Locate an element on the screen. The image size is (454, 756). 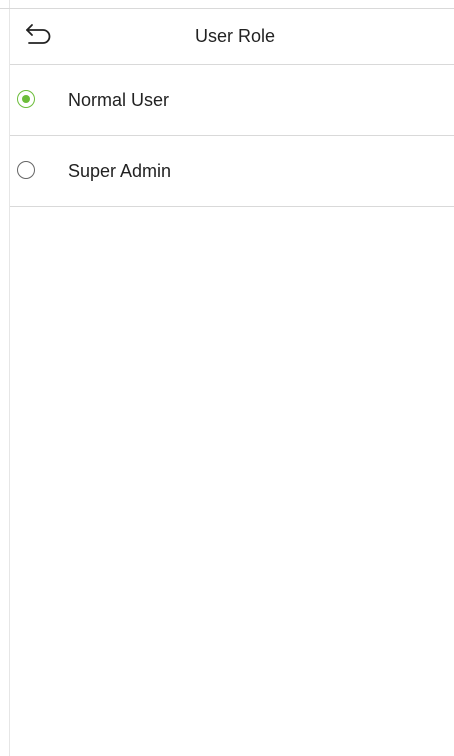
header-bar: User Role is located at coordinates (232, 37).